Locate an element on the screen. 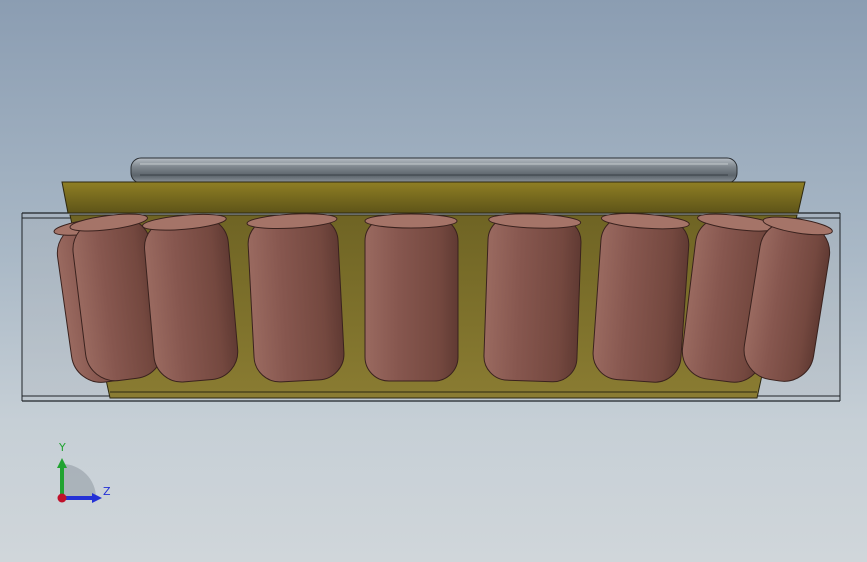 This screenshot has height=562, width=867. y-axis-label: Y is located at coordinates (62, 447).